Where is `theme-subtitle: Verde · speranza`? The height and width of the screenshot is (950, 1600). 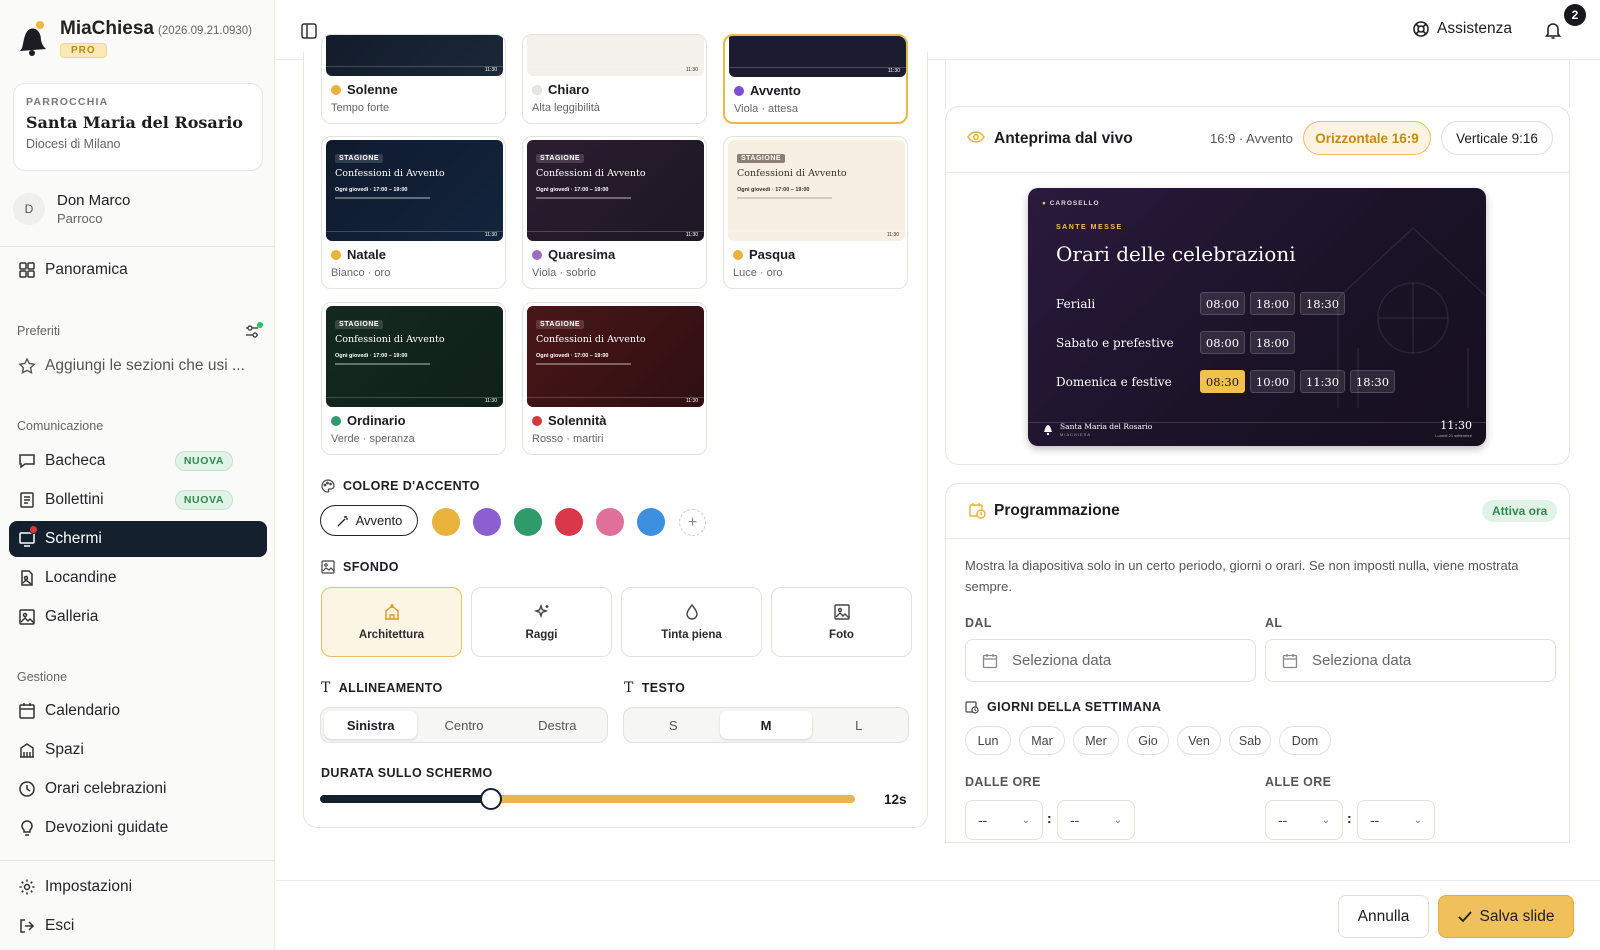 theme-subtitle: Verde · speranza is located at coordinates (373, 439).